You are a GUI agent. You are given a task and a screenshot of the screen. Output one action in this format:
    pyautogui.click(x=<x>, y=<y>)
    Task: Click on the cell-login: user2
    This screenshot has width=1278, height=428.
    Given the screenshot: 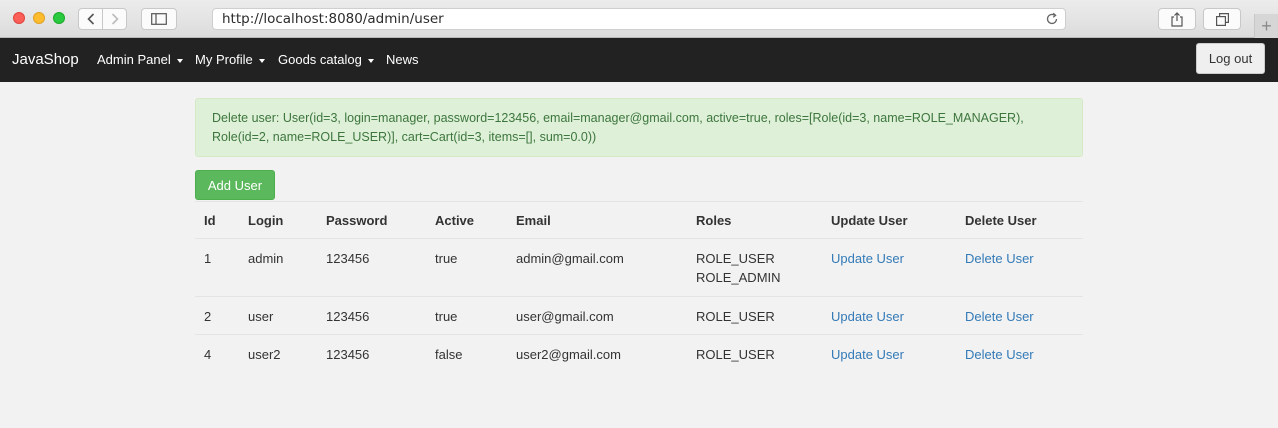 What is the action you would take?
    pyautogui.click(x=264, y=354)
    